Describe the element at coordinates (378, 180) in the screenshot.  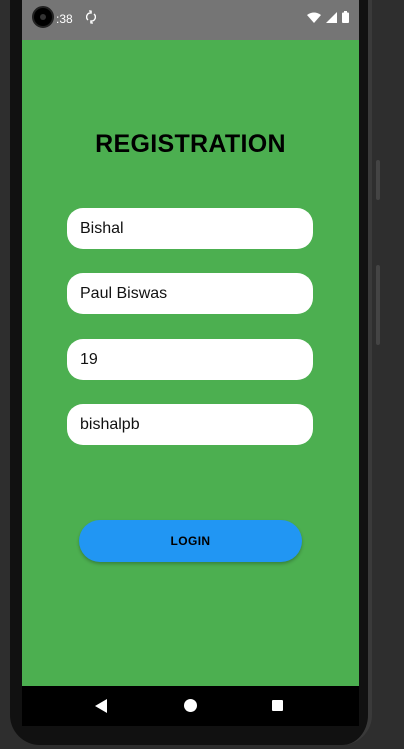
I see `volume-button` at that location.